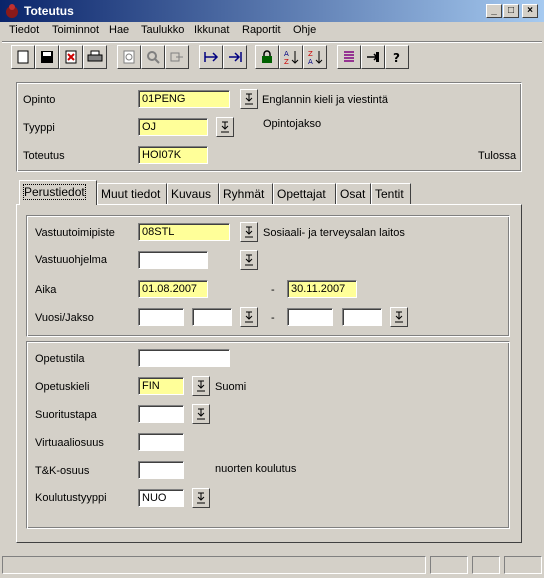 This screenshot has width=544, height=578. I want to click on tyyppi-description: Opintojakso, so click(292, 124).